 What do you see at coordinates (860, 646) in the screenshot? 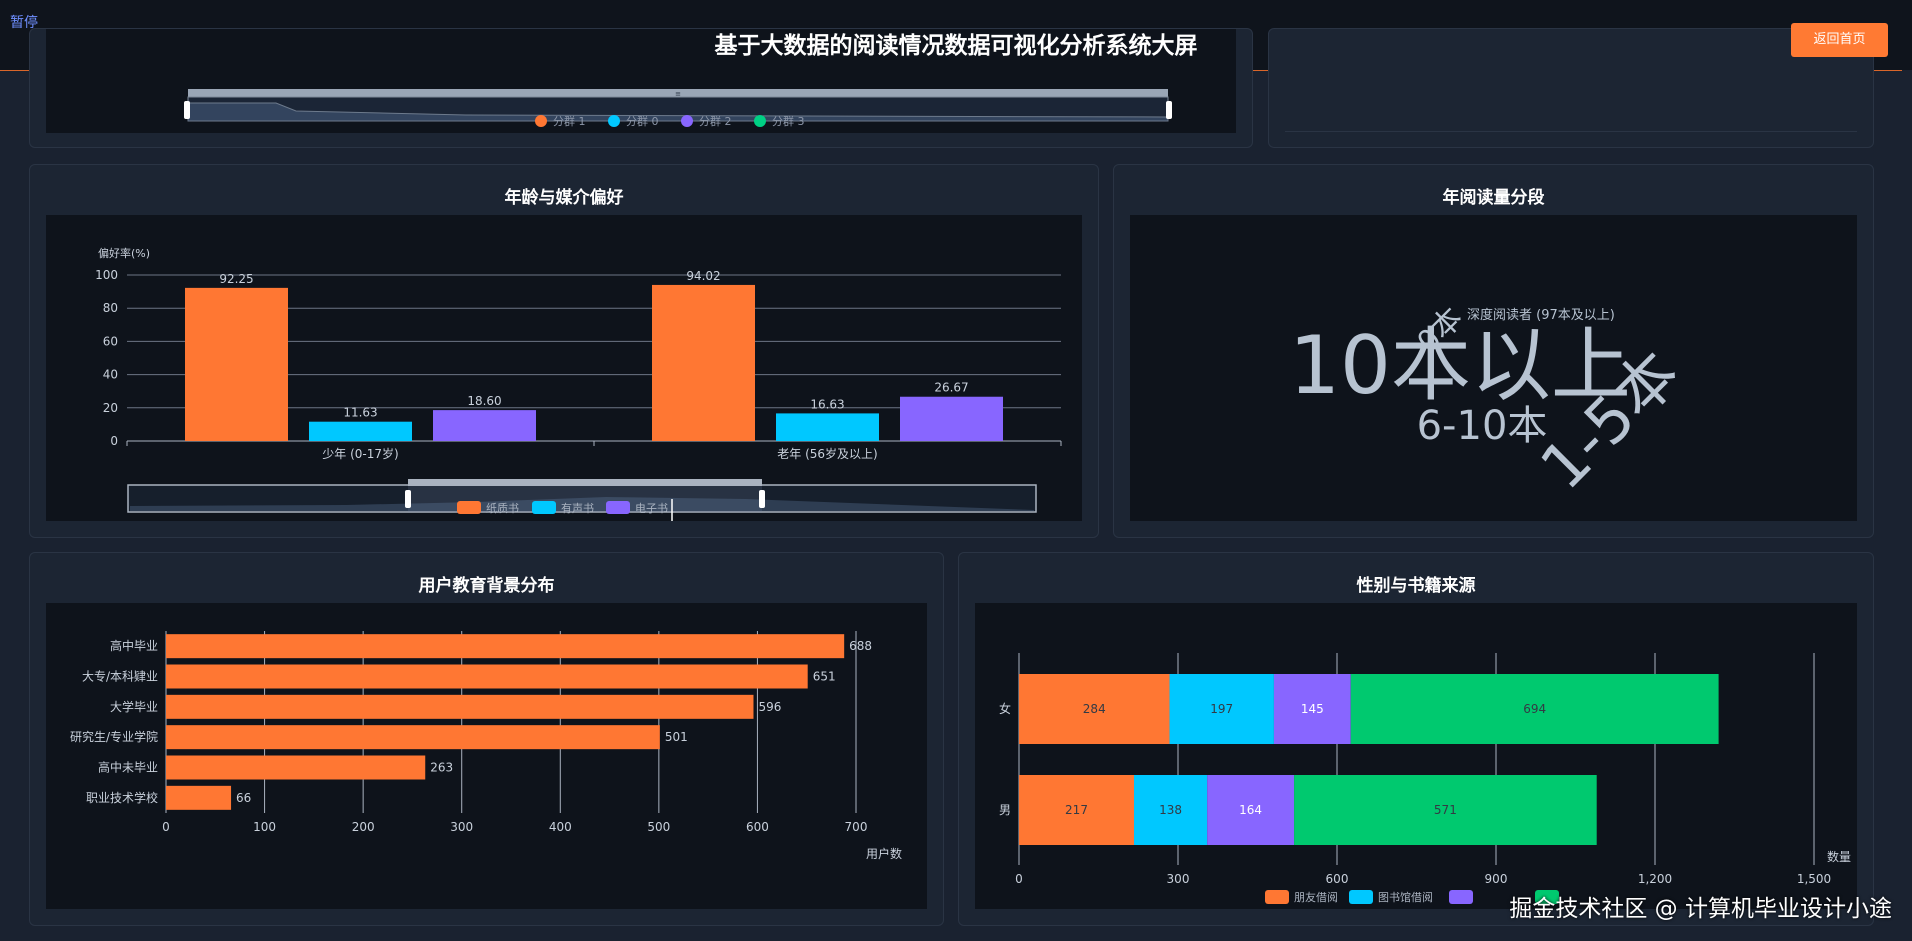
I see `bar-value-label: 688` at bounding box center [860, 646].